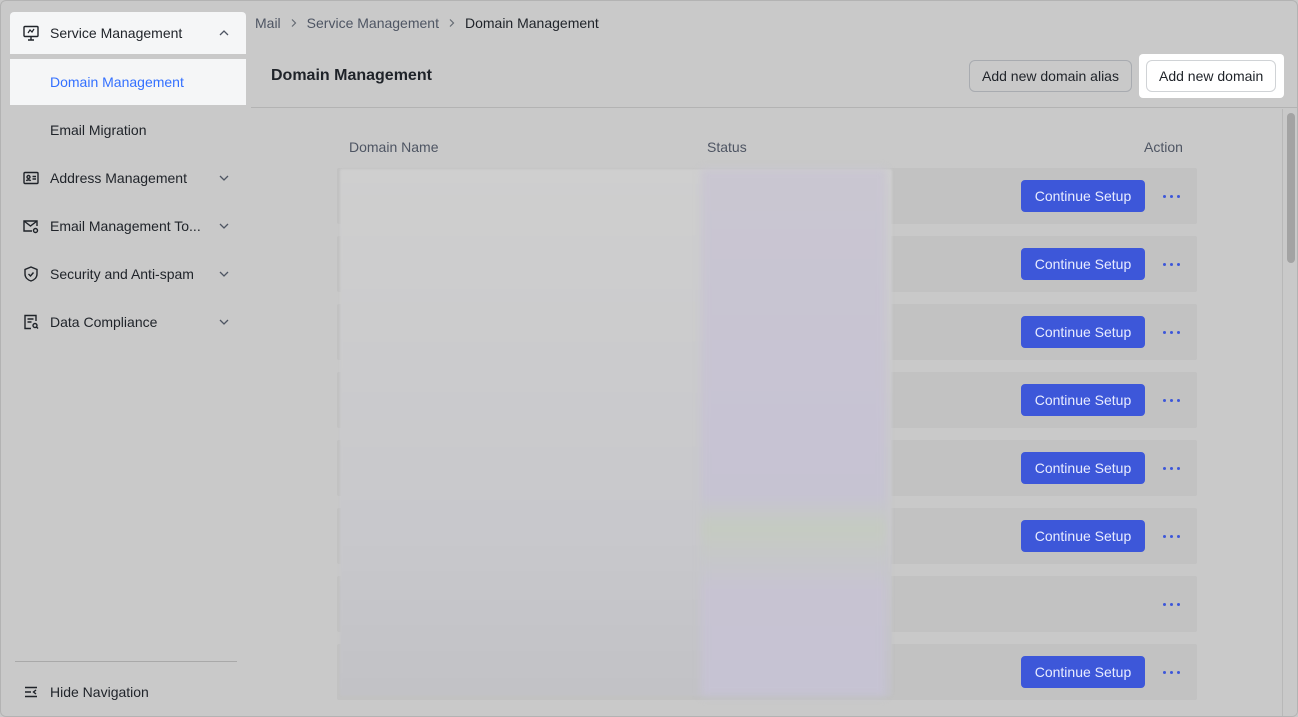 Image resolution: width=1298 pixels, height=717 pixels. What do you see at coordinates (31, 692) in the screenshot?
I see `collapse-menu-icon` at bounding box center [31, 692].